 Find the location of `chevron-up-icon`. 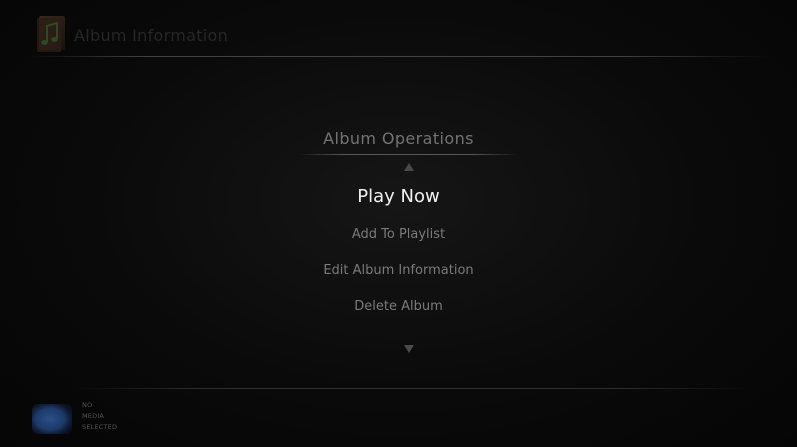

chevron-up-icon is located at coordinates (409, 164).